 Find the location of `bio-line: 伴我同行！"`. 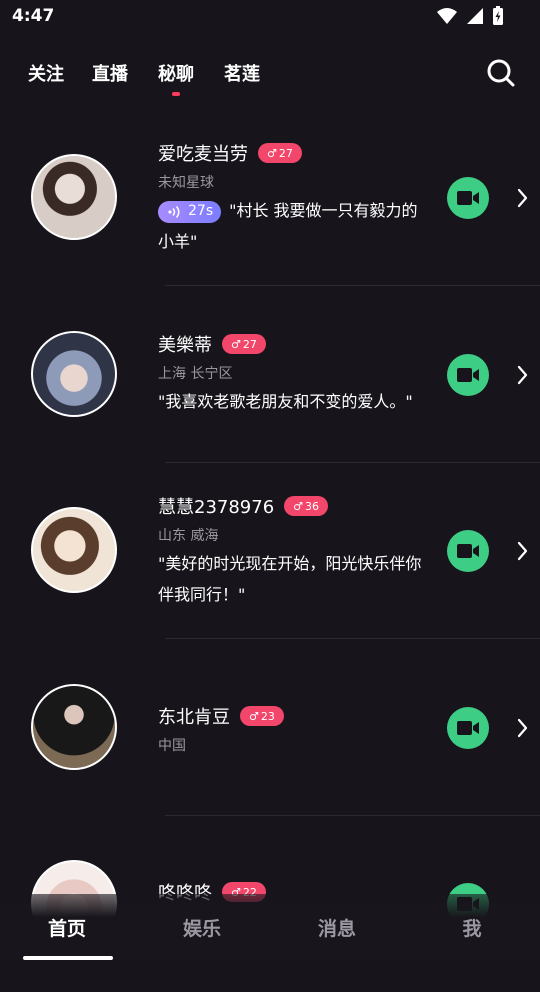

bio-line: 伴我同行！" is located at coordinates (202, 594).